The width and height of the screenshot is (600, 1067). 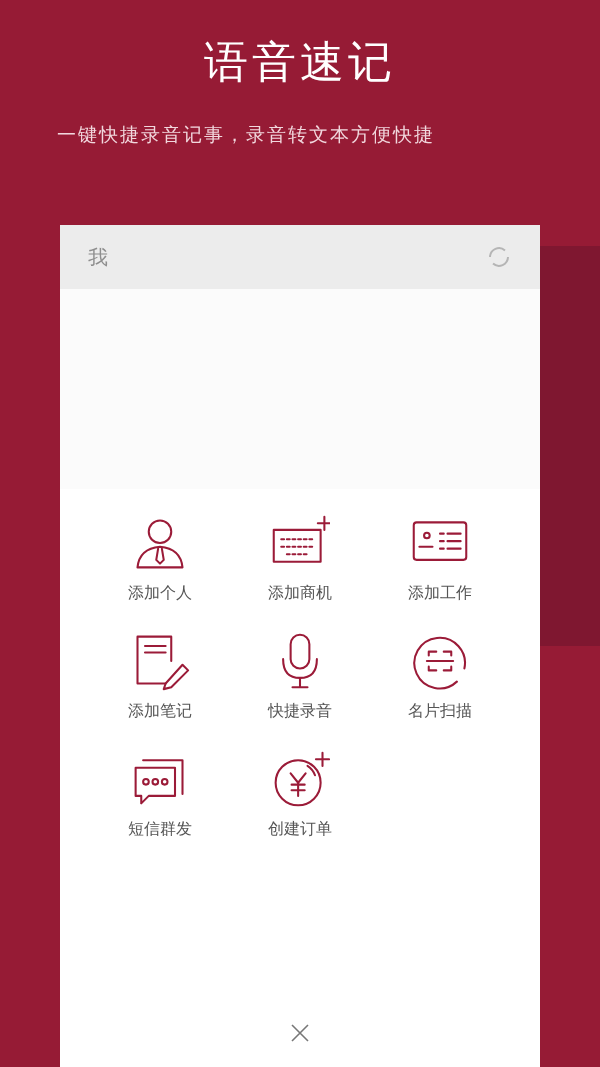 I want to click on menu-item: 添加工作, so click(x=440, y=558).